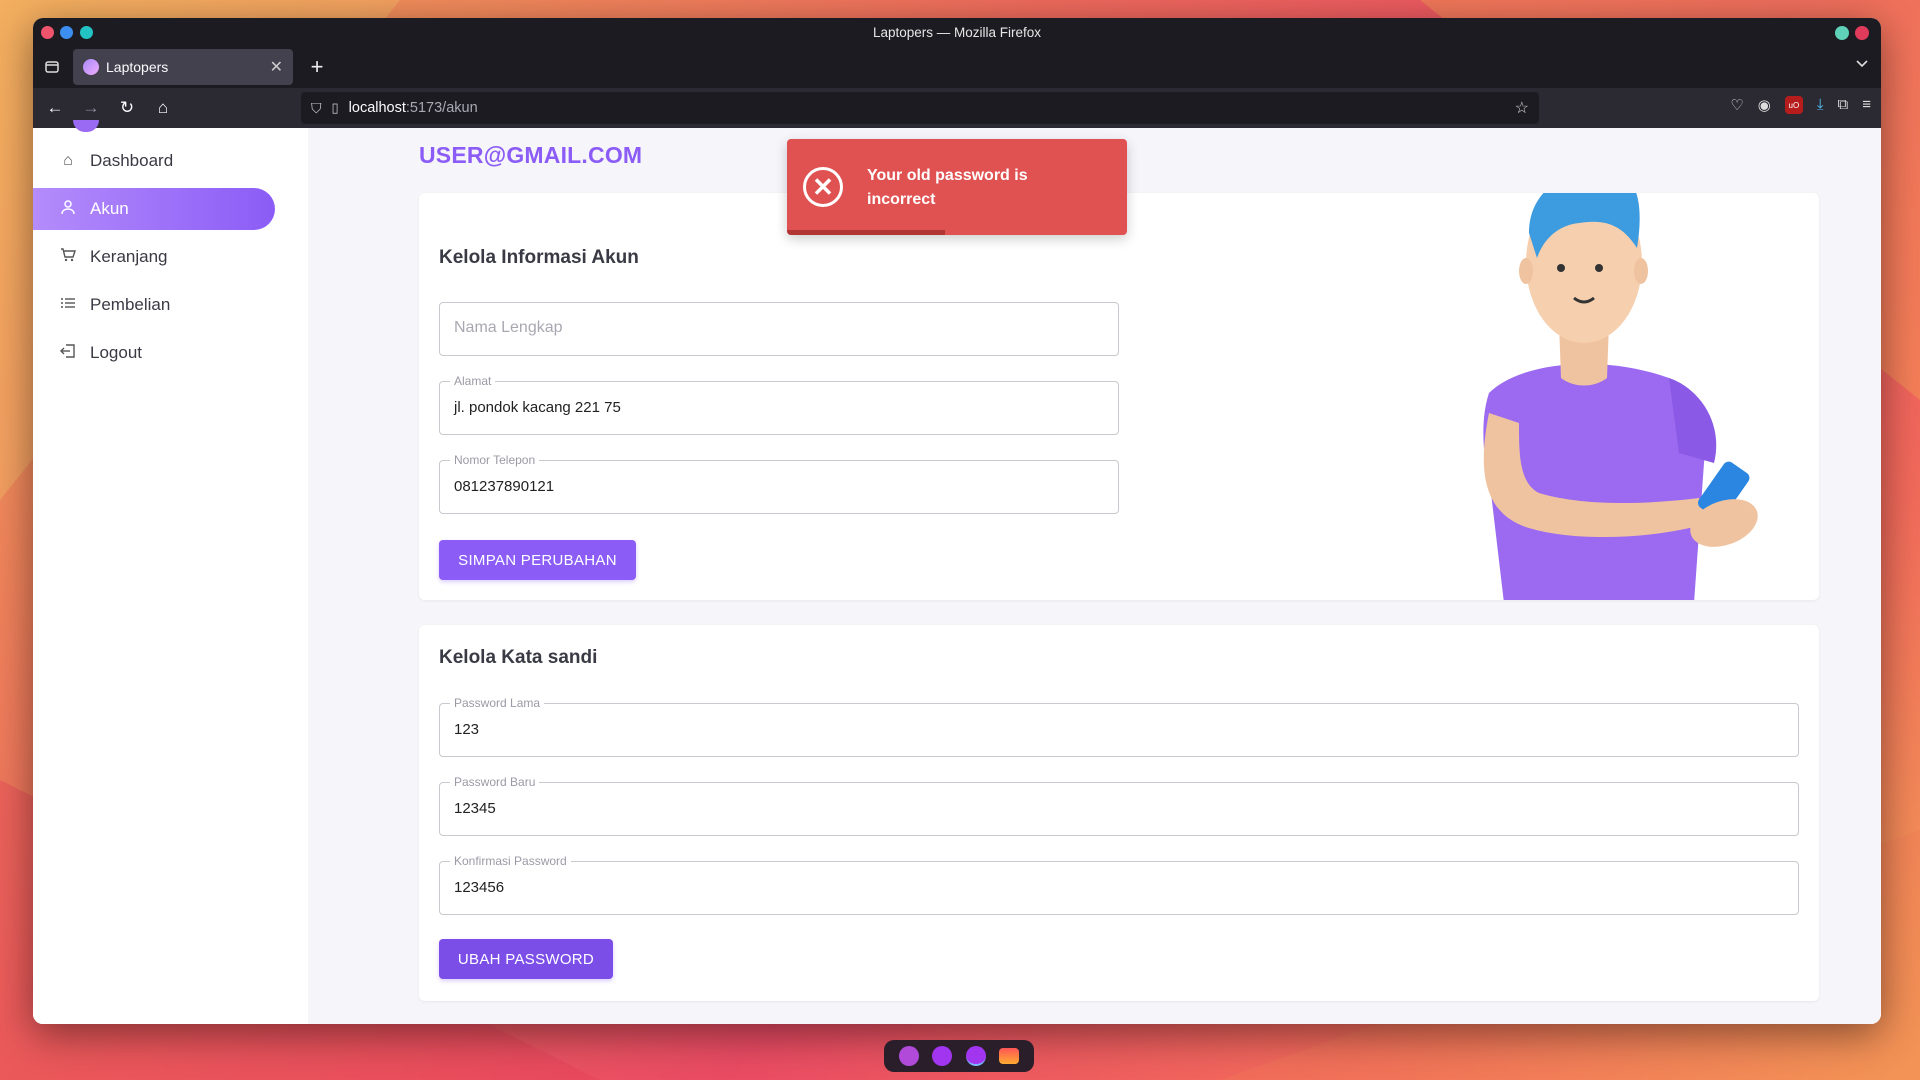 This screenshot has width=1920, height=1080. Describe the element at coordinates (779, 483) in the screenshot. I see `phone-field: Nomor Telepon 081237890121` at that location.